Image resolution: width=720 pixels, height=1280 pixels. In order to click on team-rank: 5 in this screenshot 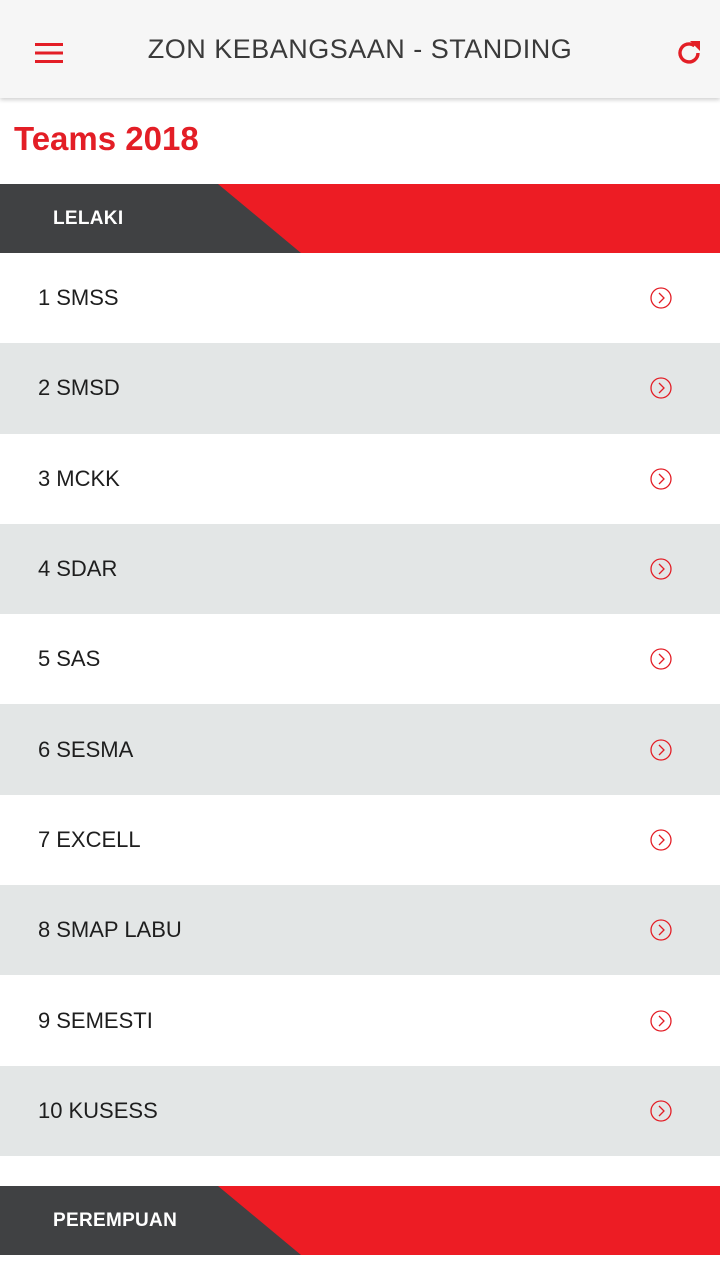, I will do `click(44, 659)`.